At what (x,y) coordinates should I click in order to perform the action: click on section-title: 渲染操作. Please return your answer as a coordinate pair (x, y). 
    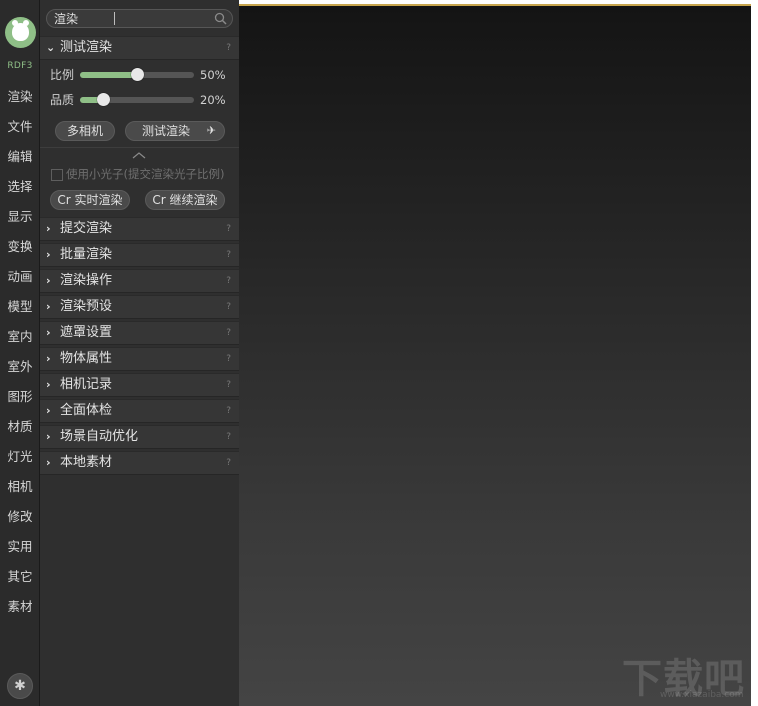
    Looking at the image, I should click on (86, 280).